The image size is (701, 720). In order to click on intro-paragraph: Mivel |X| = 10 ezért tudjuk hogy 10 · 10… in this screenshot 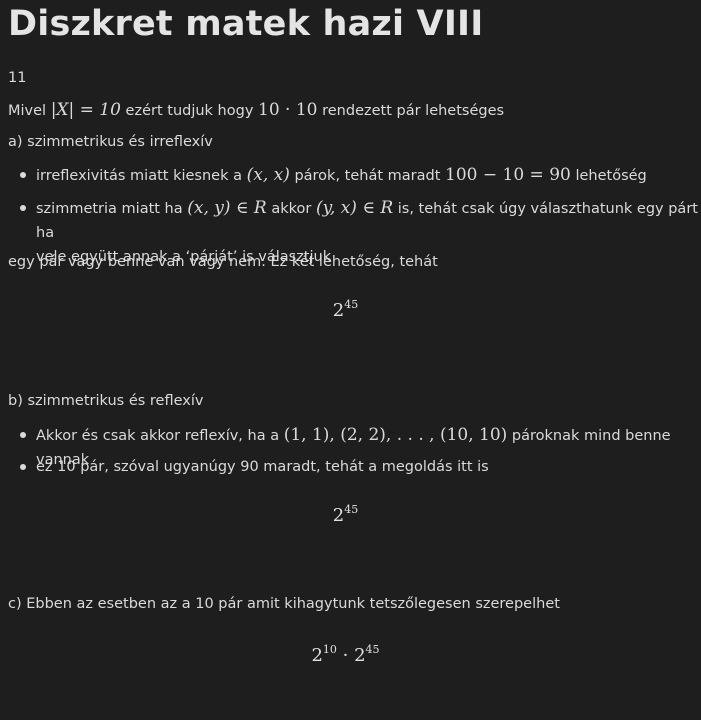, I will do `click(256, 110)`.